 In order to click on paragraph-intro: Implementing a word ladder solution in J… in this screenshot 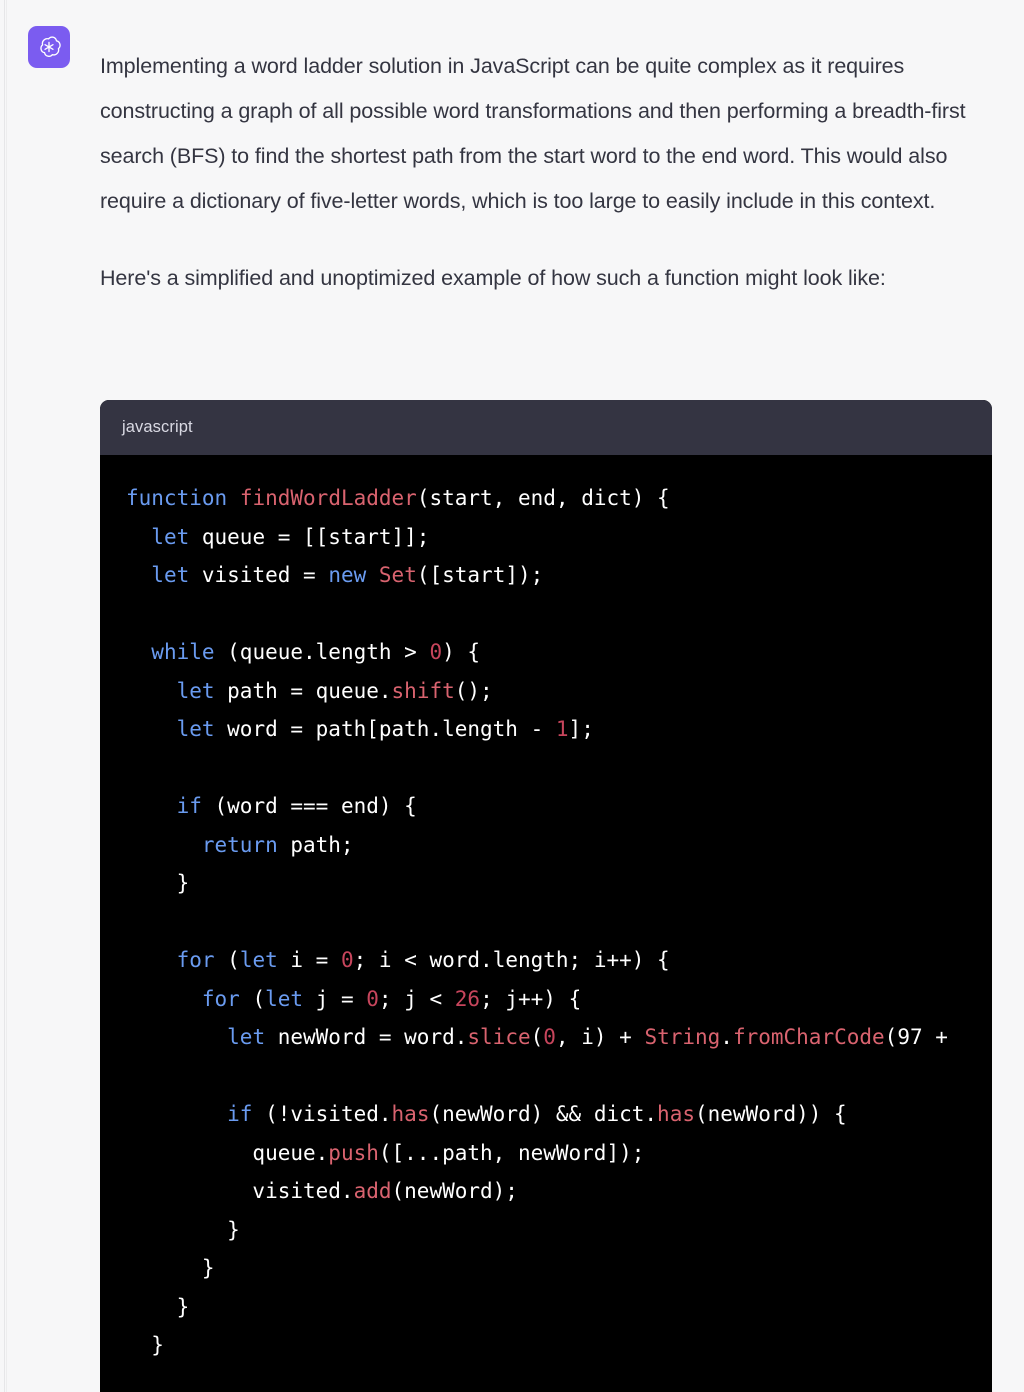, I will do `click(533, 133)`.